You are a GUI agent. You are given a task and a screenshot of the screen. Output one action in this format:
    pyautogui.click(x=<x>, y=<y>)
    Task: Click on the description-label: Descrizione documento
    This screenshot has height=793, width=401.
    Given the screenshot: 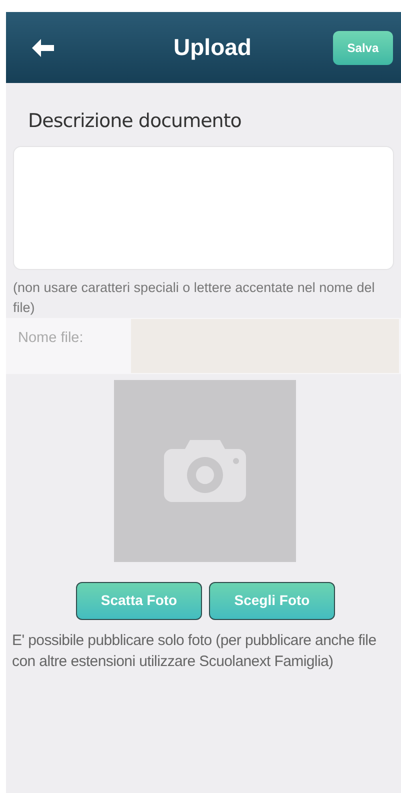 What is the action you would take?
    pyautogui.click(x=135, y=121)
    